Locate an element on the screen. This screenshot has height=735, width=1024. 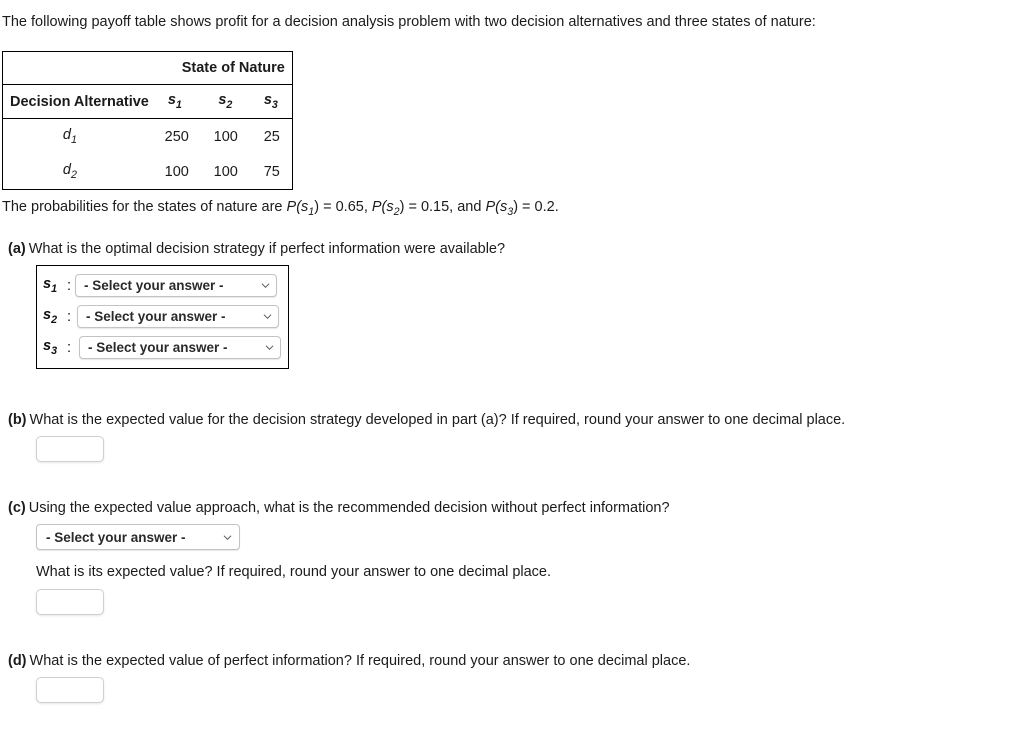
table-row: d1 250 100 25 is located at coordinates (148, 136).